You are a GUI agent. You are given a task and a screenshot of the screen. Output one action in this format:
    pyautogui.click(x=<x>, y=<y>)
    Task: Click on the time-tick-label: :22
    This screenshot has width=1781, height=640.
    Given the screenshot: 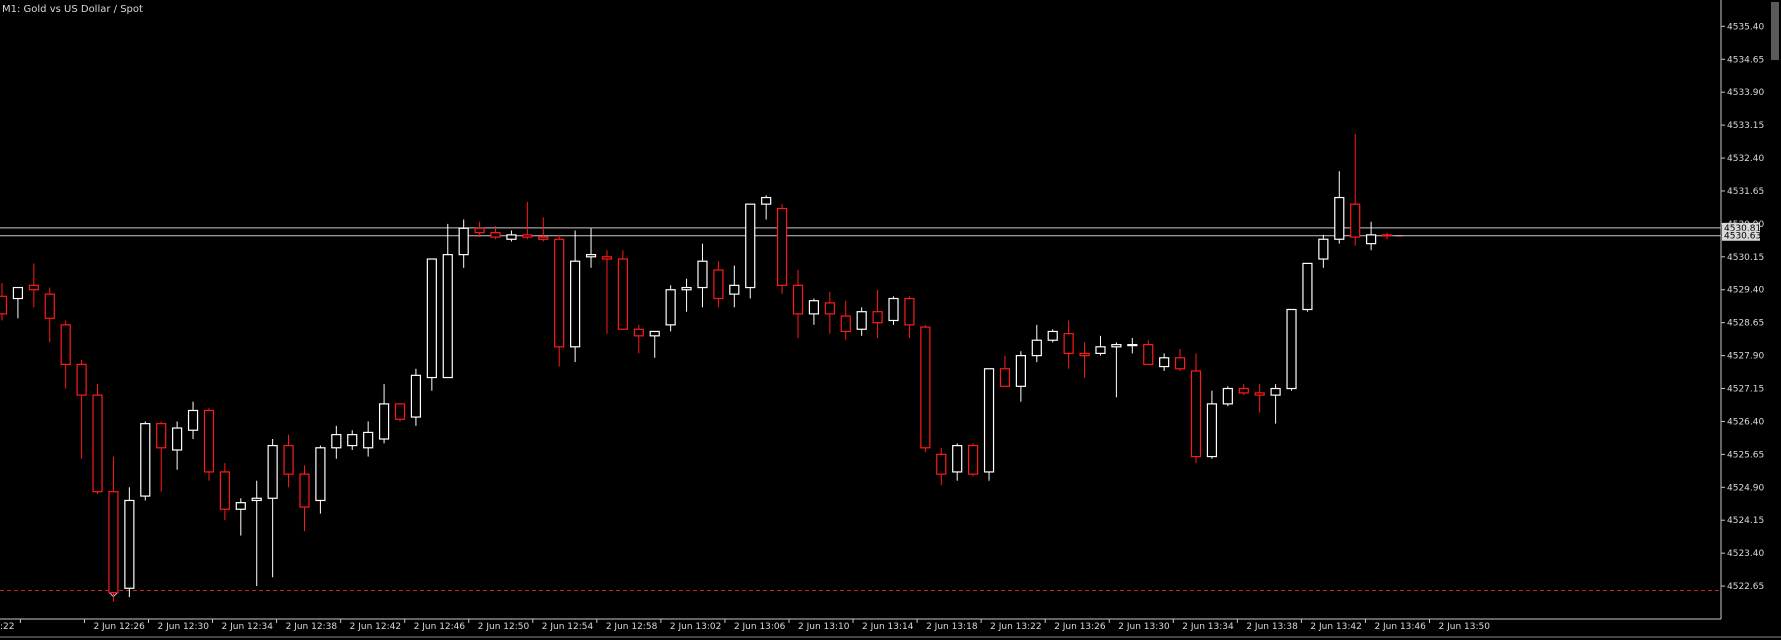 What is the action you would take?
    pyautogui.click(x=7, y=627)
    